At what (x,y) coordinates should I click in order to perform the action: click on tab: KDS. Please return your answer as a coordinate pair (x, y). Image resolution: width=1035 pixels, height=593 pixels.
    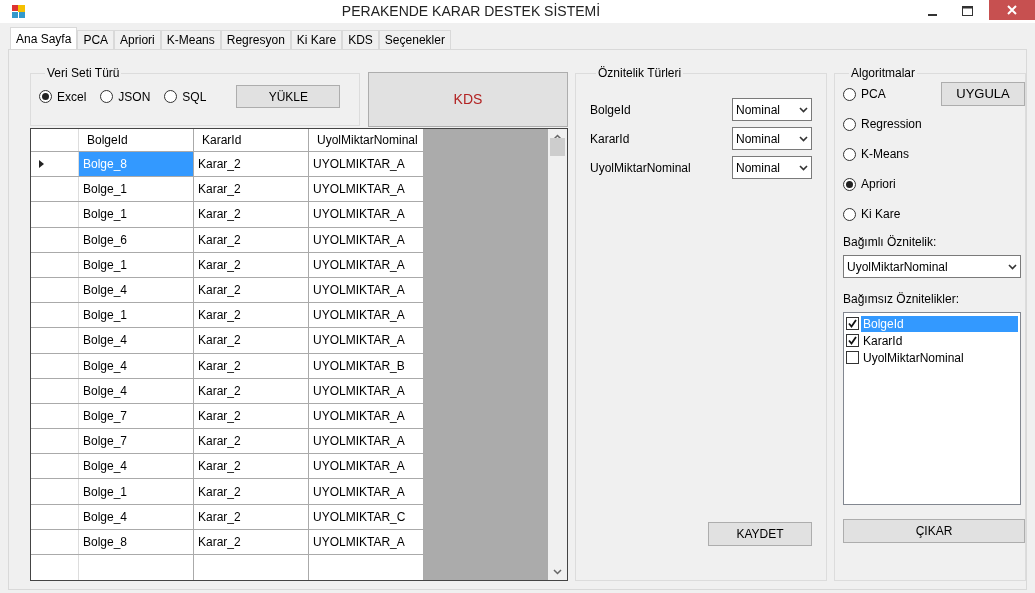
    Looking at the image, I should click on (360, 39).